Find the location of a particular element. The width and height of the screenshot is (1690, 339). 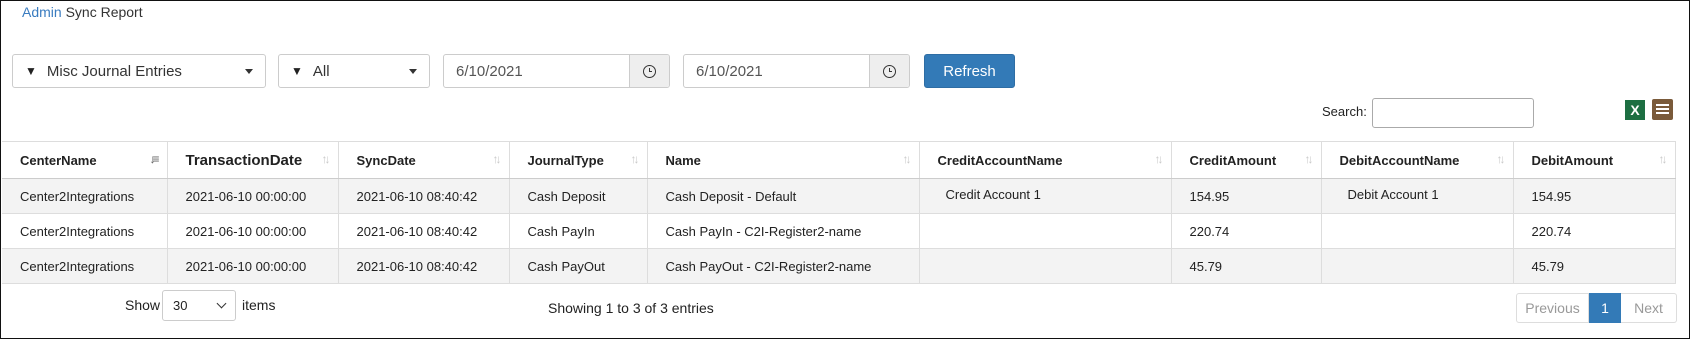

start-date-picker is located at coordinates (556, 71).